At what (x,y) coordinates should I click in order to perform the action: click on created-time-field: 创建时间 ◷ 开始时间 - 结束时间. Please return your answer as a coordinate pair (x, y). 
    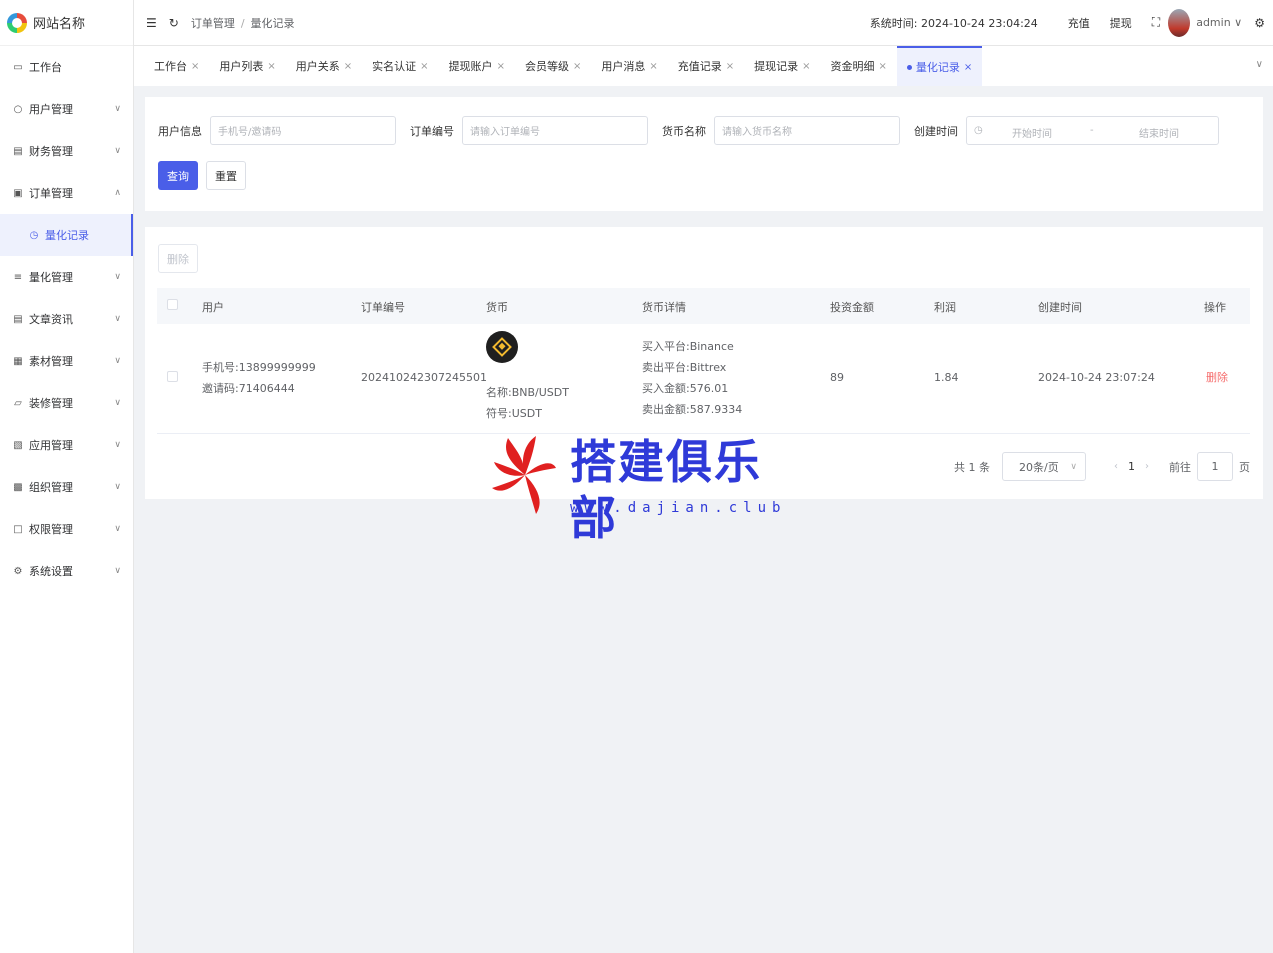
    Looking at the image, I should click on (1066, 130).